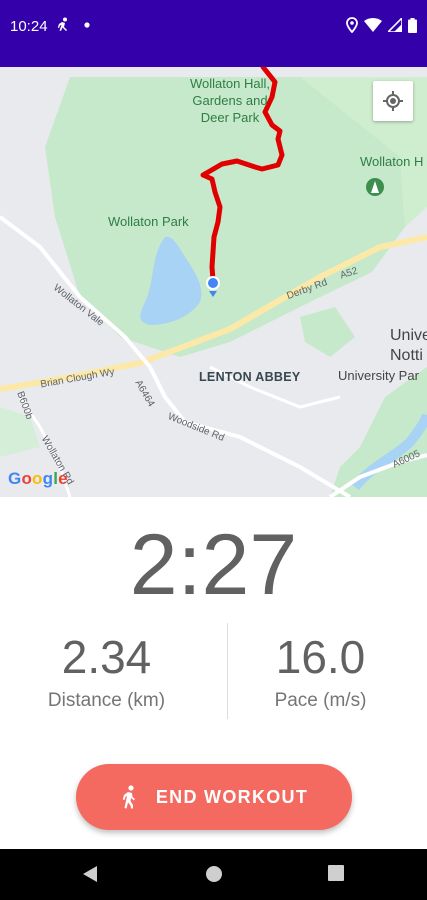 The height and width of the screenshot is (900, 427). What do you see at coordinates (106, 657) in the screenshot?
I see `distance-value: 2.34` at bounding box center [106, 657].